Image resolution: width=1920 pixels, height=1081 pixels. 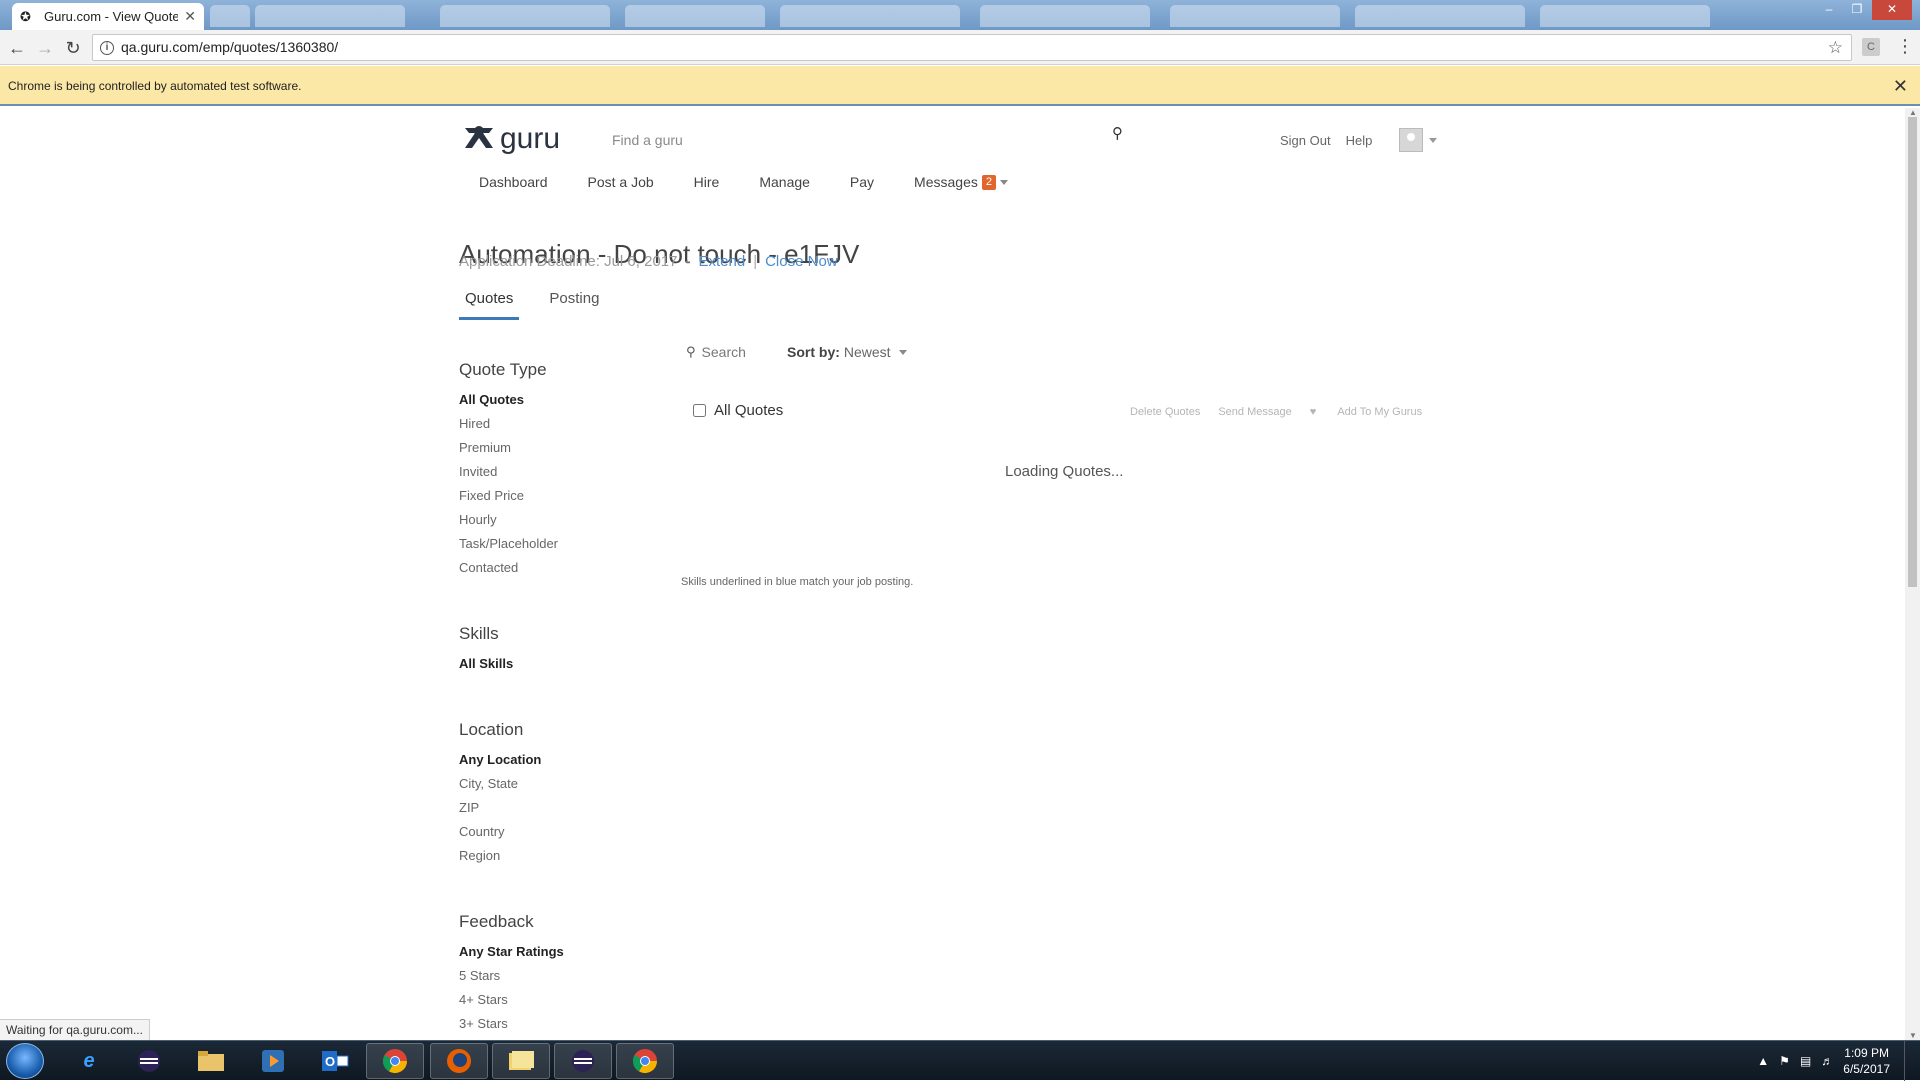 I want to click on forward-arrow-icon: →, so click(x=45, y=48).